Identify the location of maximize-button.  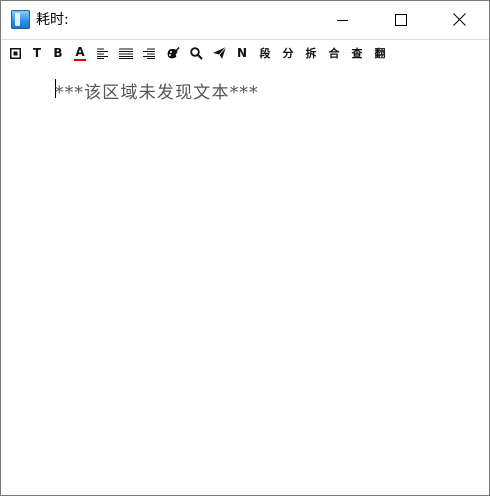
(401, 19).